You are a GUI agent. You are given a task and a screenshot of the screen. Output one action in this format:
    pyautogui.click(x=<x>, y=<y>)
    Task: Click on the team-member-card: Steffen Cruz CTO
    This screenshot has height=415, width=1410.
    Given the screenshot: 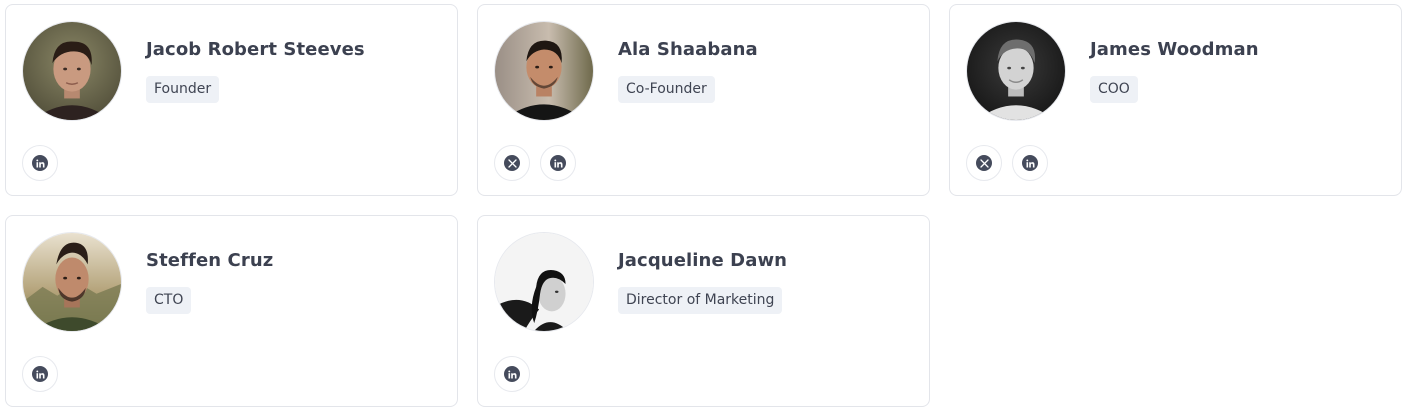 What is the action you would take?
    pyautogui.click(x=231, y=311)
    